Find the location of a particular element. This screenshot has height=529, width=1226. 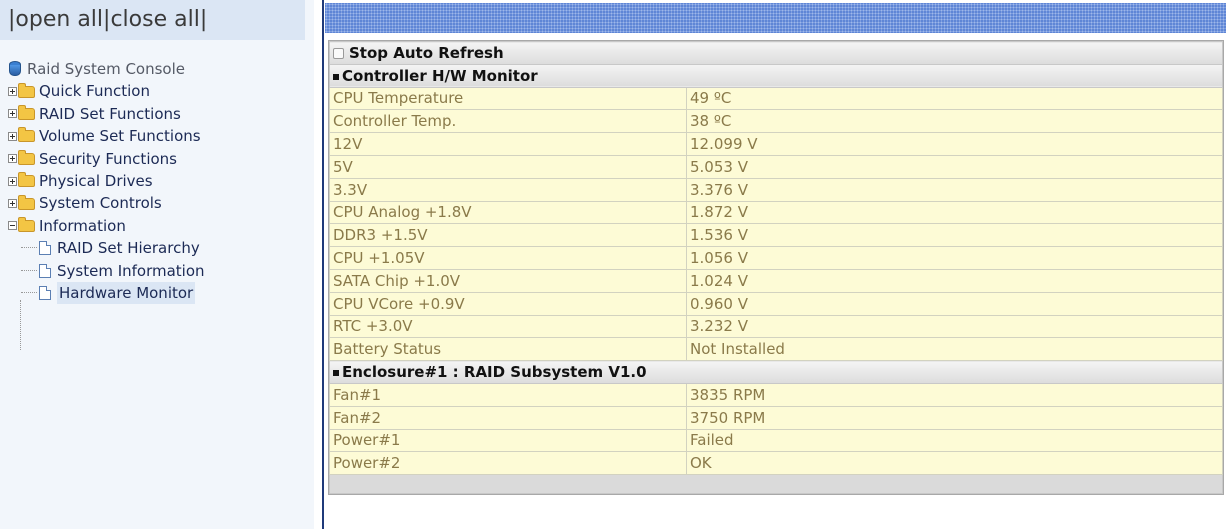

table-row: CPU VCore +0.9V 0.960 V is located at coordinates (776, 303).